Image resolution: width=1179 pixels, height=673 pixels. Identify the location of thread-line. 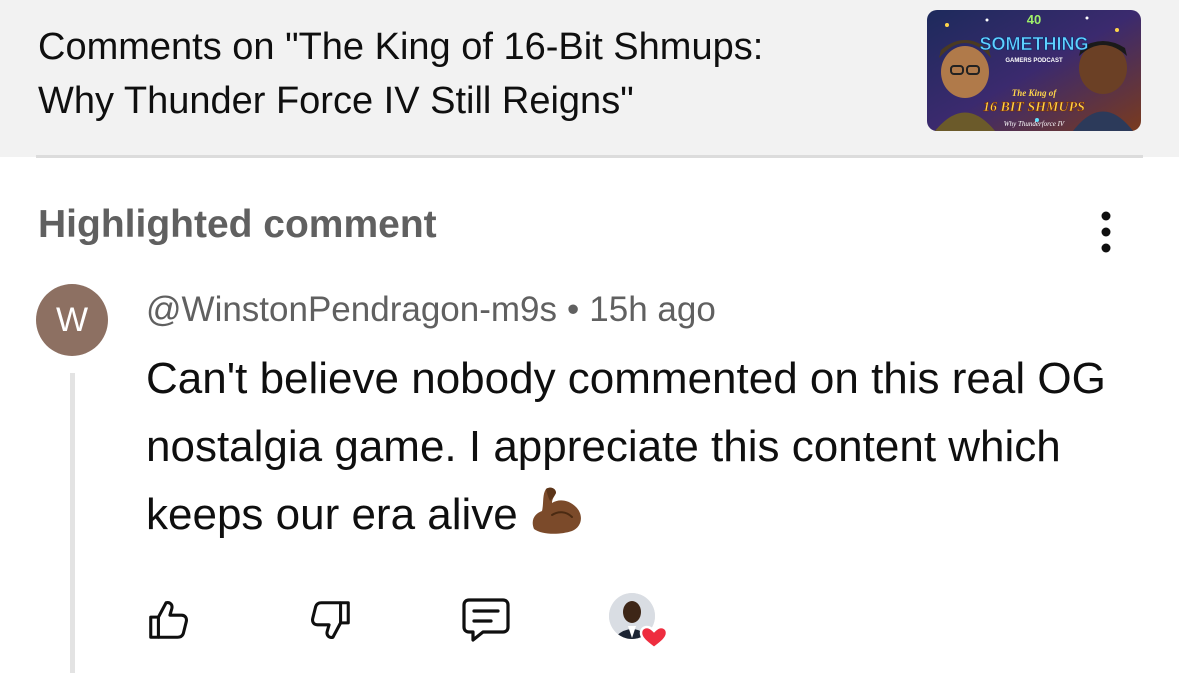
(72, 523).